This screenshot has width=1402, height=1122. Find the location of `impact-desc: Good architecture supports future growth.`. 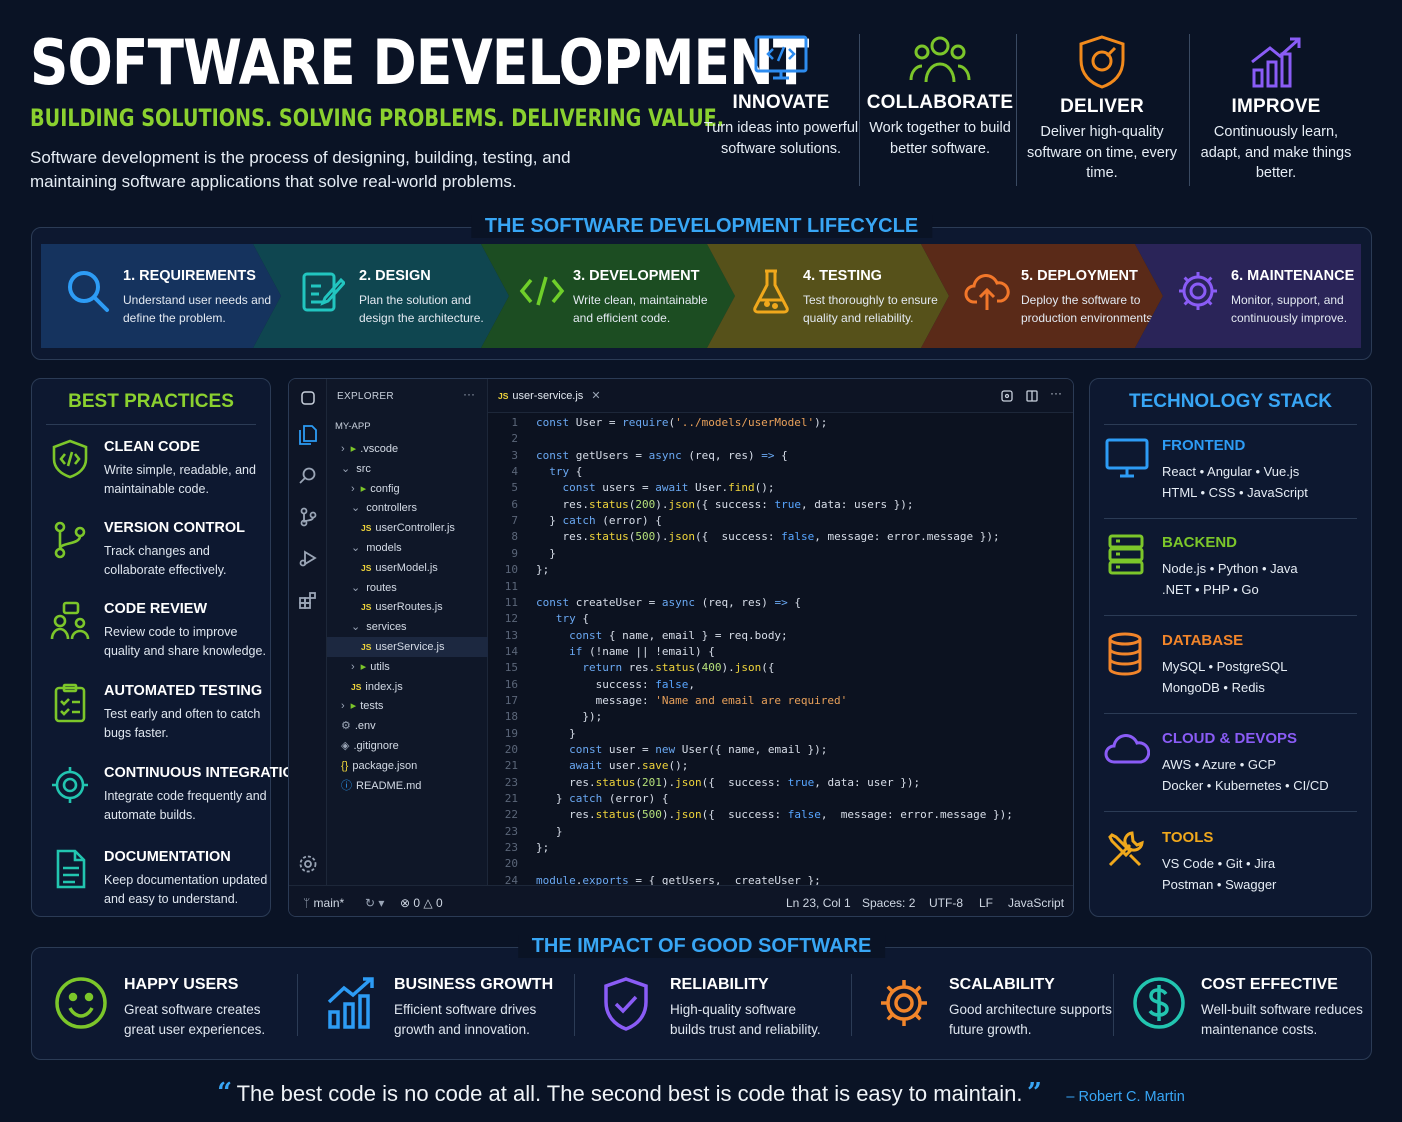

impact-desc: Good architecture supports future growth. is located at coordinates (1030, 1020).